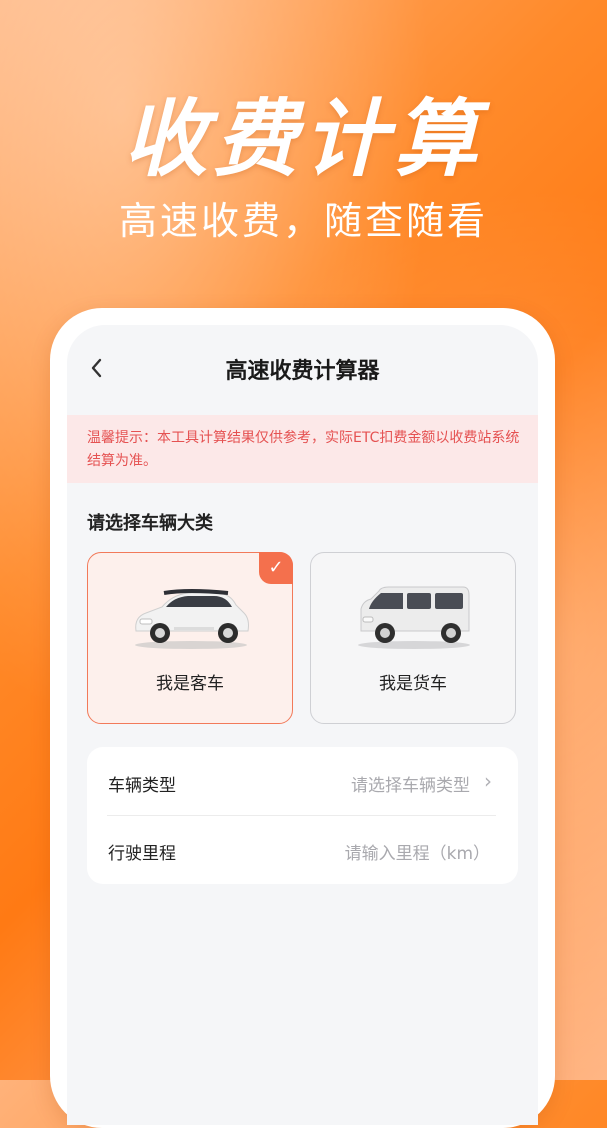  I want to click on vehicle-type-label: 车辆类型, so click(142, 786).